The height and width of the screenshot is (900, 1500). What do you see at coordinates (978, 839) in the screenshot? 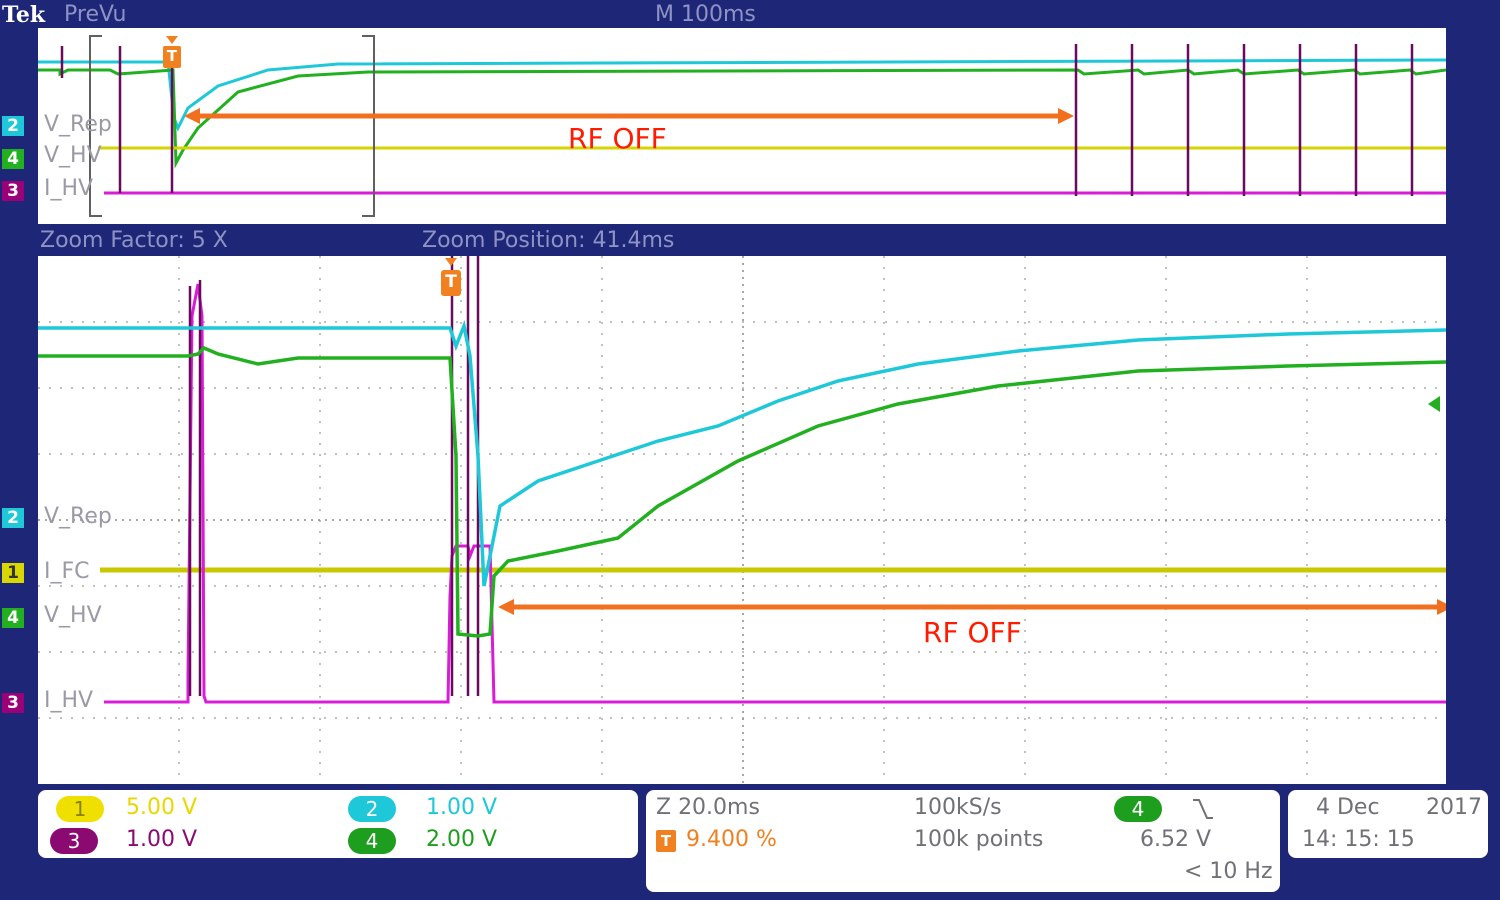
I see `record-length: 100k points` at bounding box center [978, 839].